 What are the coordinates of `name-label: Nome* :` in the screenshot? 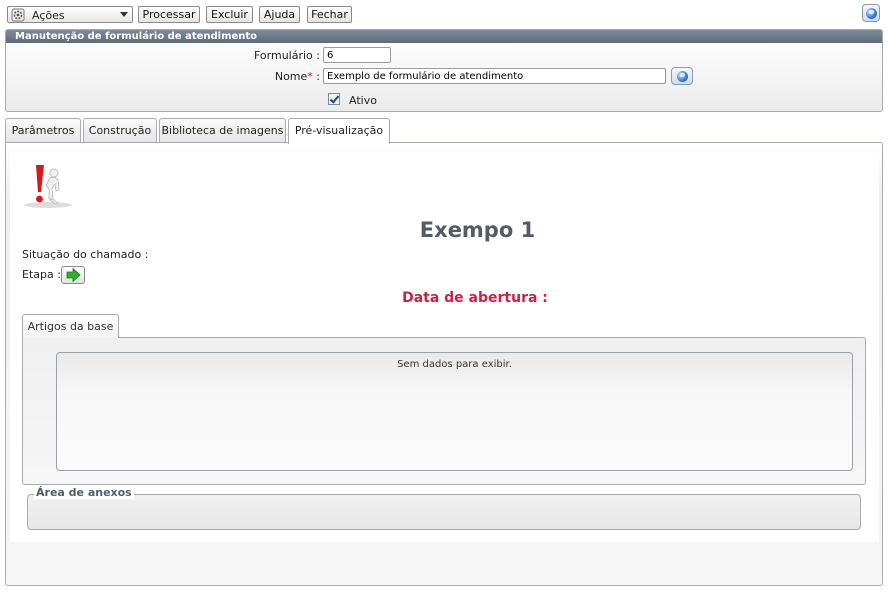 It's located at (297, 76).